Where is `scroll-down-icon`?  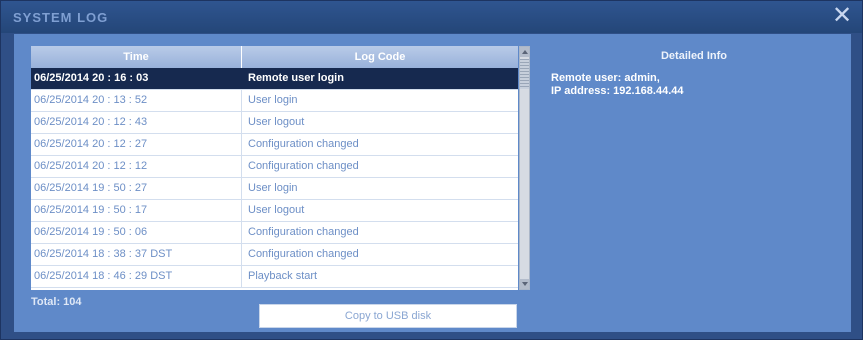
scroll-down-icon is located at coordinates (524, 284).